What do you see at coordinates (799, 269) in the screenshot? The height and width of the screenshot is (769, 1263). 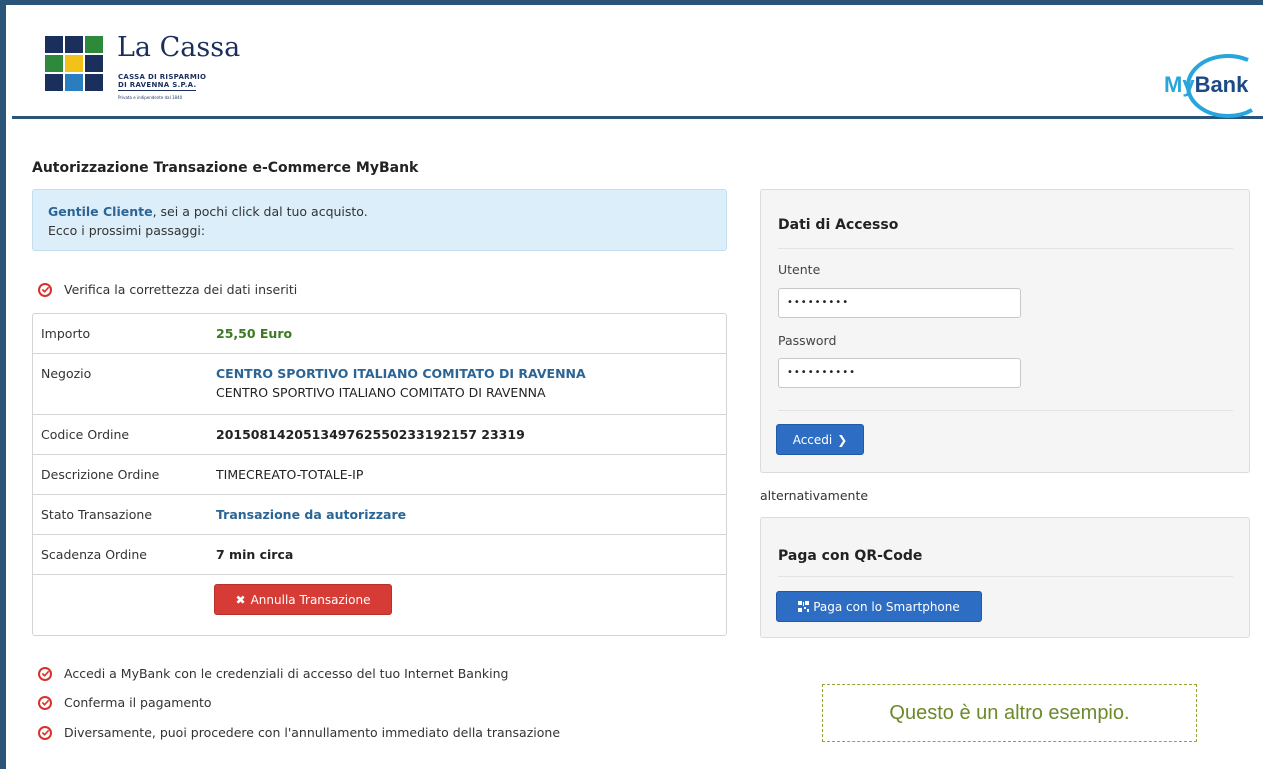 I see `username-label: Utente` at bounding box center [799, 269].